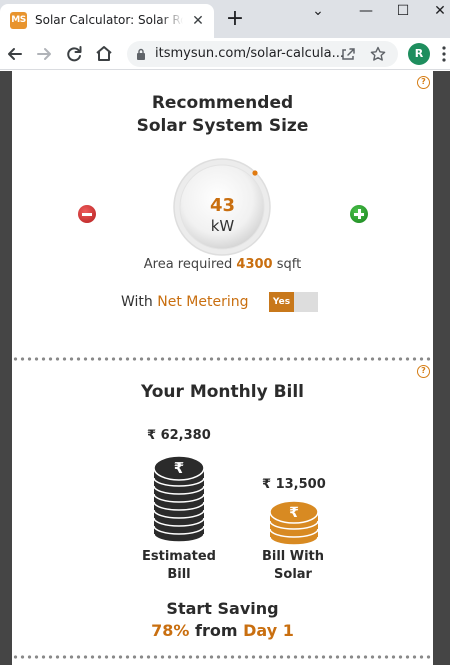 The height and width of the screenshot is (665, 450). I want to click on bookmark-star-icon, so click(378, 54).